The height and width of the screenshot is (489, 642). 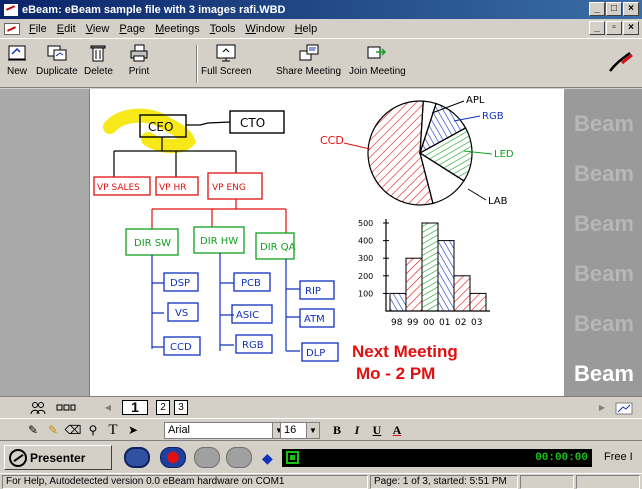 I want to click on menu-file: File, so click(x=38, y=29).